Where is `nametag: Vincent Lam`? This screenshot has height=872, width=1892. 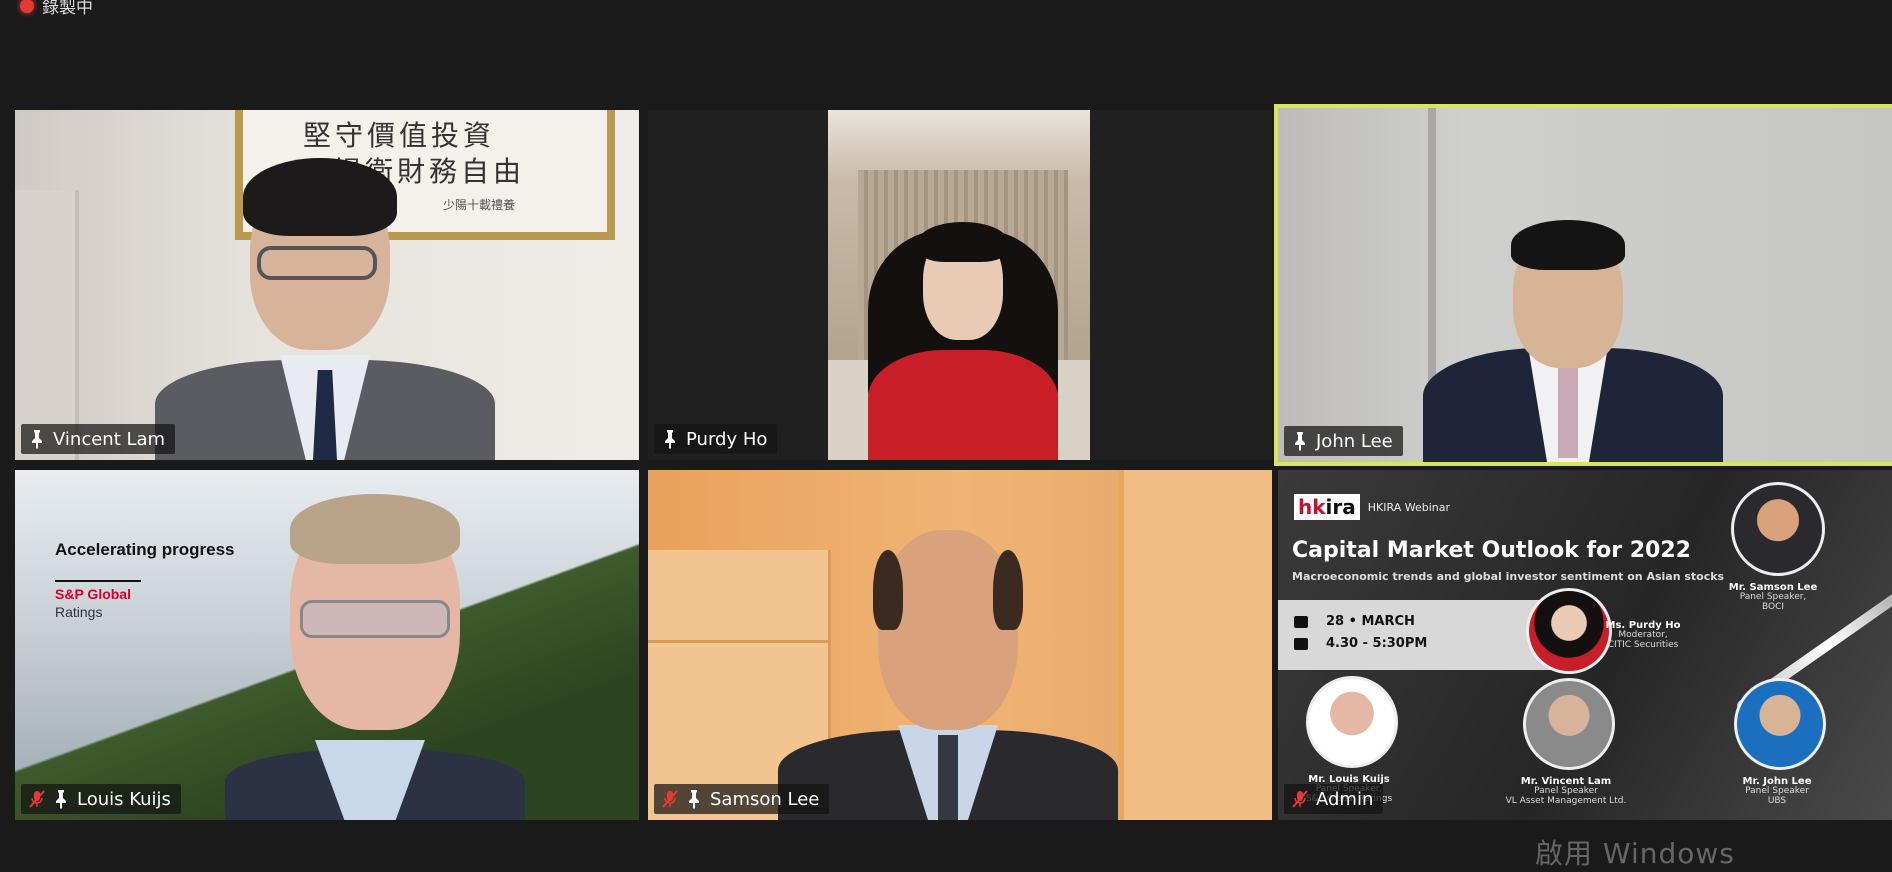 nametag: Vincent Lam is located at coordinates (98, 439).